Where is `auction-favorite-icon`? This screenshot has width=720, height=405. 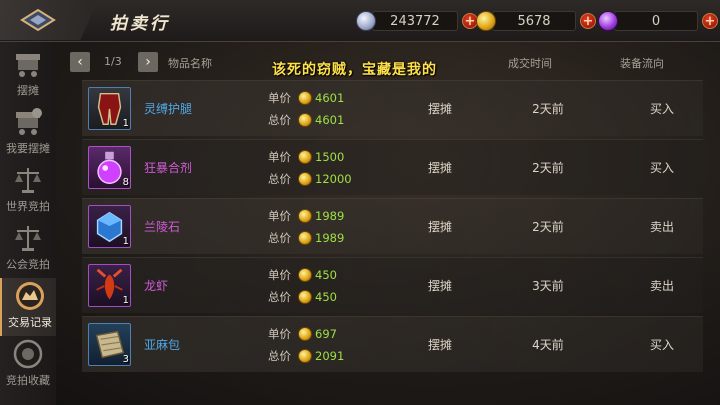
auction-favorite-icon is located at coordinates (28, 354).